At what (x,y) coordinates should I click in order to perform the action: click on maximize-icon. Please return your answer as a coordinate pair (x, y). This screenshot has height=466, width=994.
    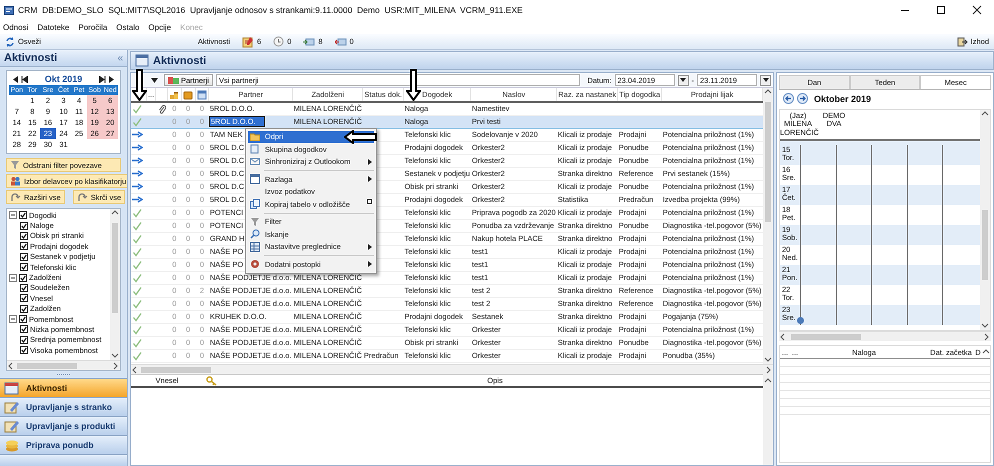
    Looking at the image, I should click on (941, 10).